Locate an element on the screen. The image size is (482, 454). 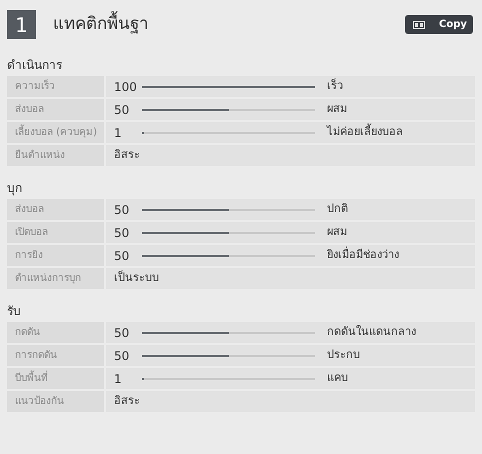
setting-label: เลี้ยงบอล (ควบคุม) is located at coordinates (55, 132).